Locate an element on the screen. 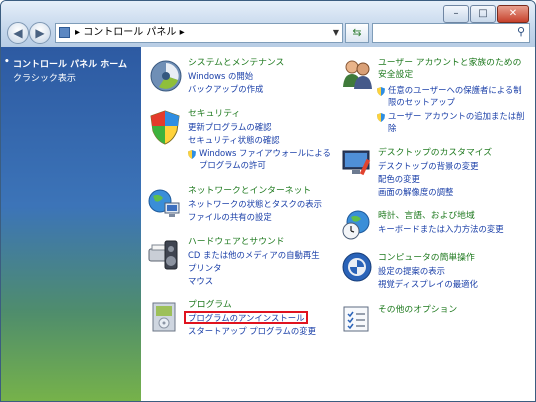  refresh-icon: ⇆ is located at coordinates (357, 32).